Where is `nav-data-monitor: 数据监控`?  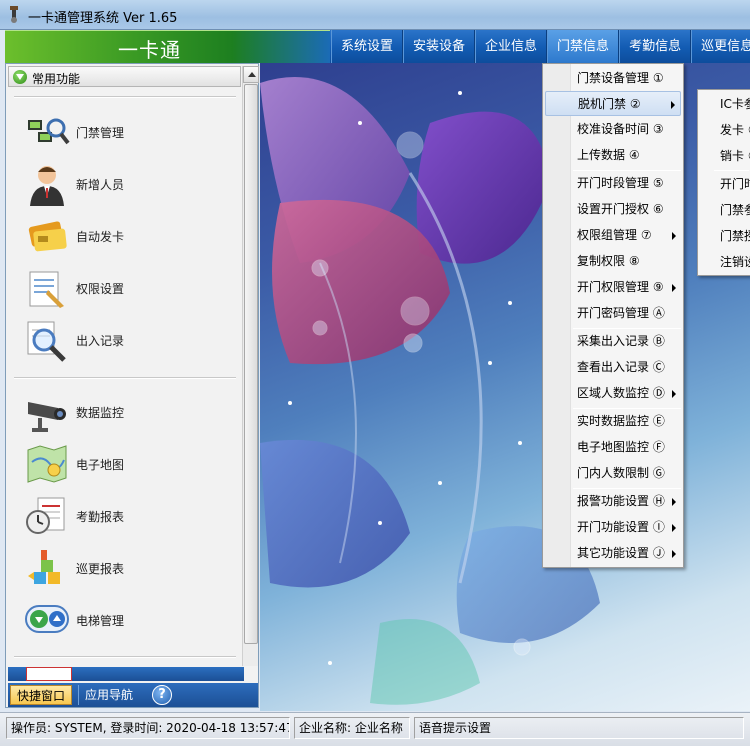
nav-data-monitor: 数据监控 is located at coordinates (129, 412).